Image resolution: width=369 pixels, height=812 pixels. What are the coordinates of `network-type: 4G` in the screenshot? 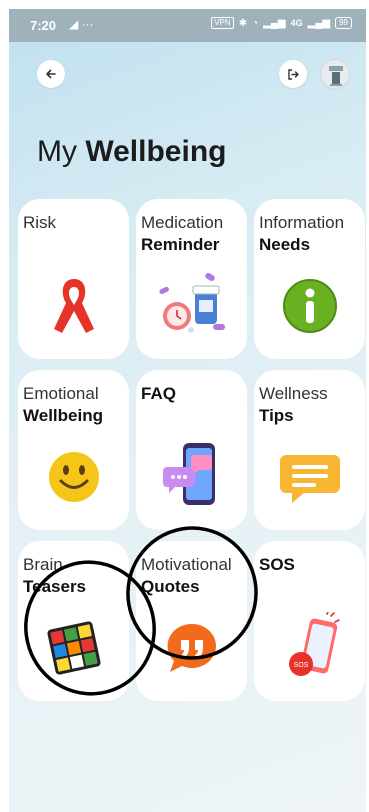 It's located at (296, 23).